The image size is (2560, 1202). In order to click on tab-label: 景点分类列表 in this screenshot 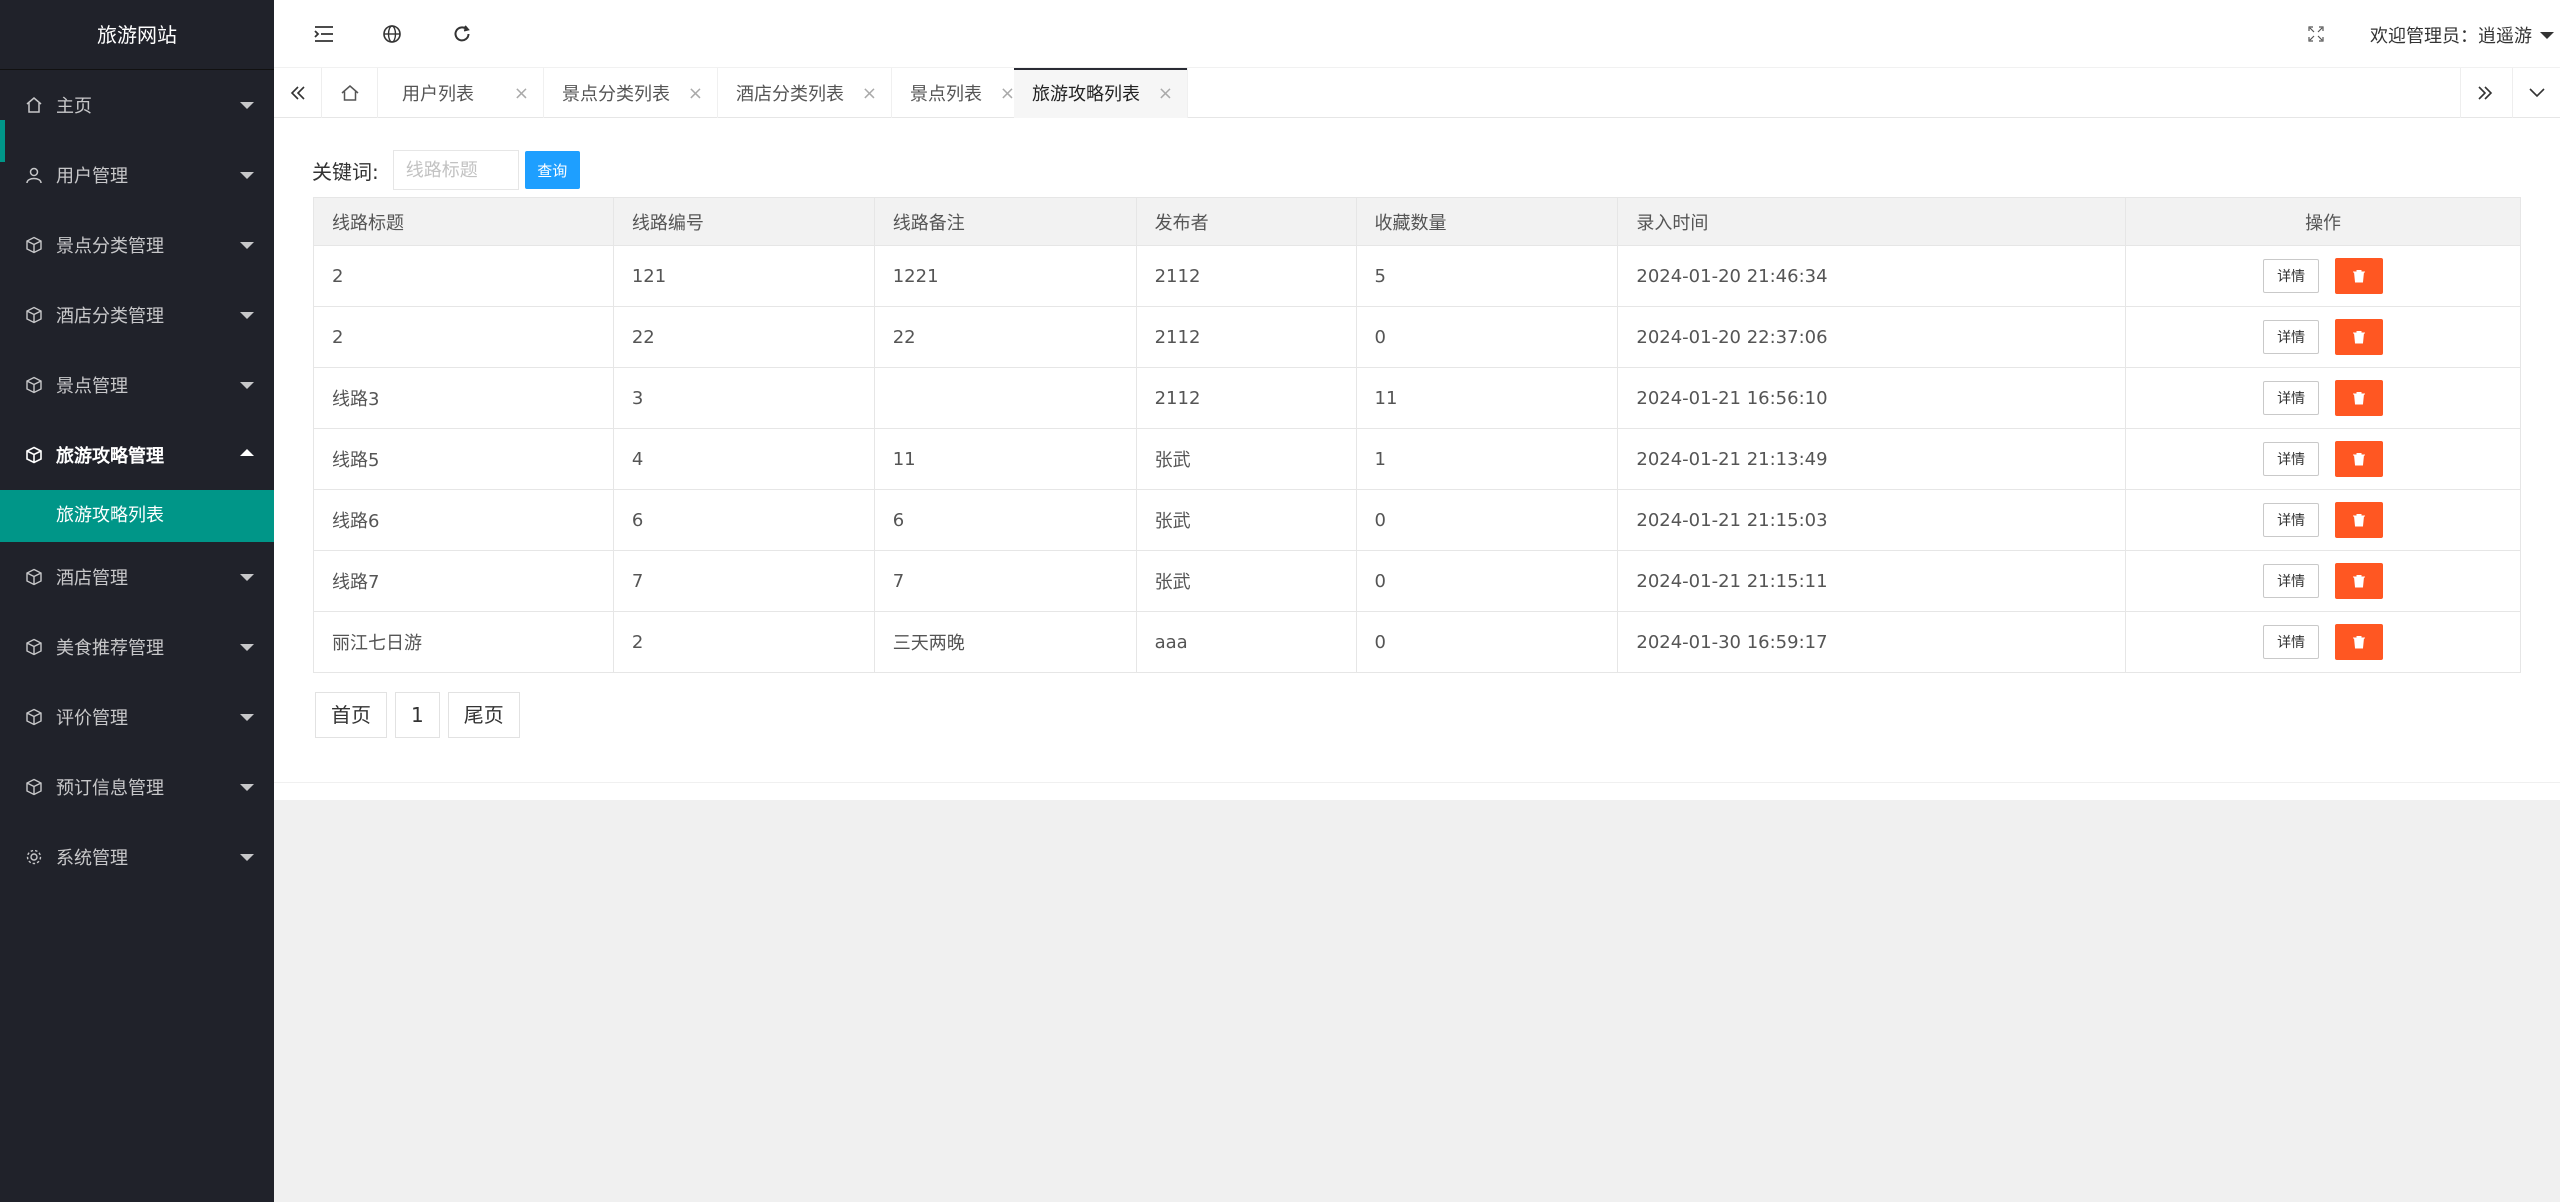, I will do `click(616, 94)`.